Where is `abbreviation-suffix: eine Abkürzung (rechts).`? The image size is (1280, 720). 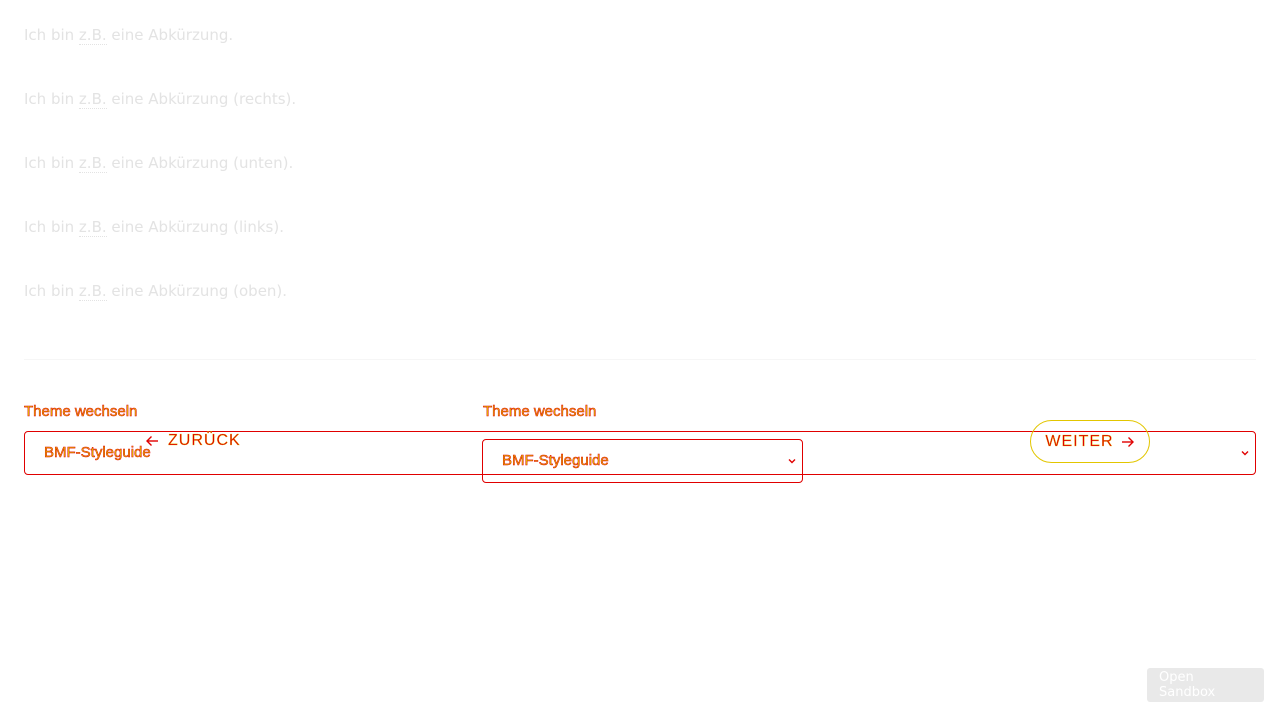
abbreviation-suffix: eine Abkürzung (rechts). is located at coordinates (201, 99).